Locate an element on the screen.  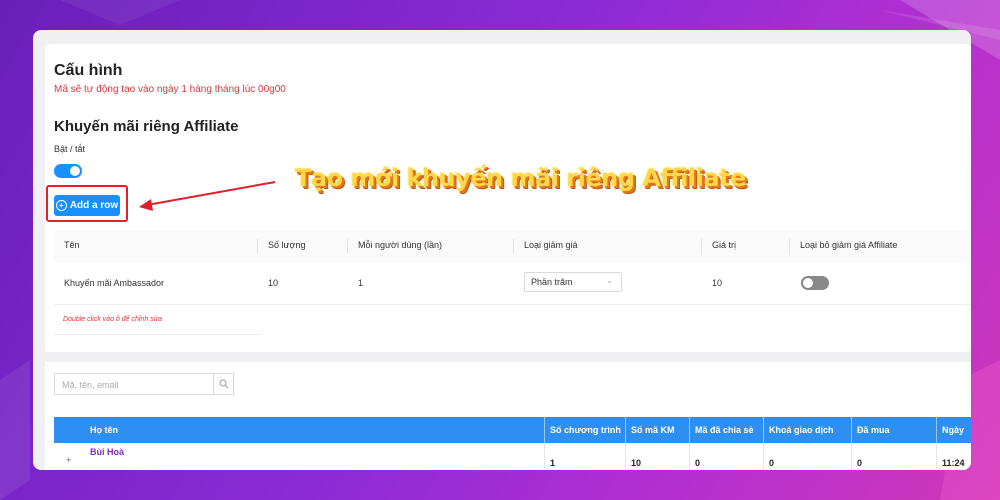
cell-date: 11:24 is located at coordinates (953, 463).